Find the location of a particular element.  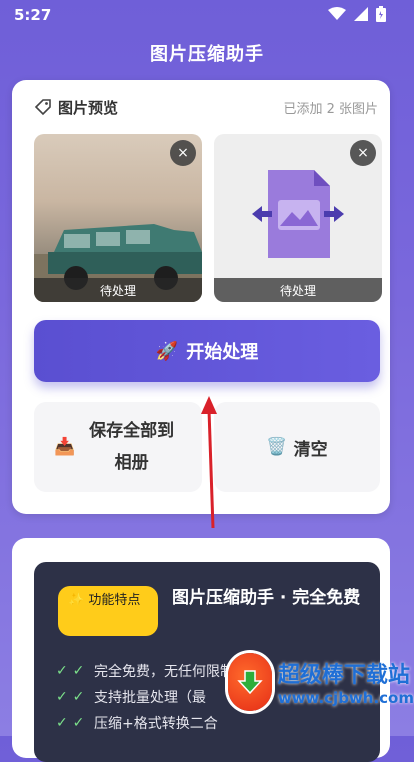

download-arrow-icon is located at coordinates (250, 682).